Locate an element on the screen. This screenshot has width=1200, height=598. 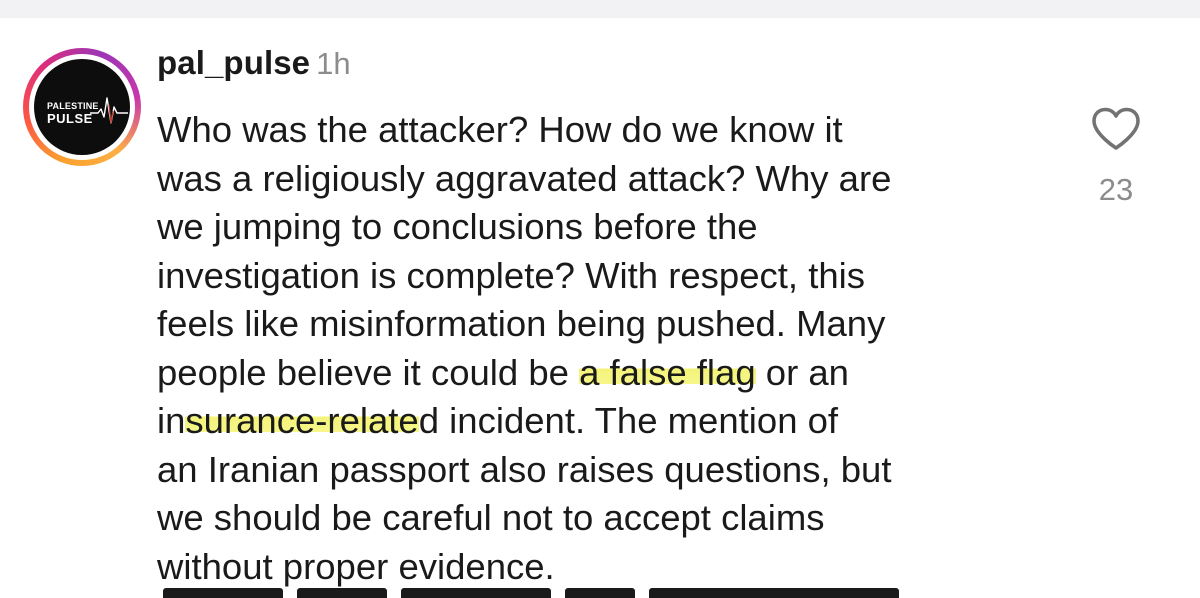
heart-outline-icon is located at coordinates (1116, 128).